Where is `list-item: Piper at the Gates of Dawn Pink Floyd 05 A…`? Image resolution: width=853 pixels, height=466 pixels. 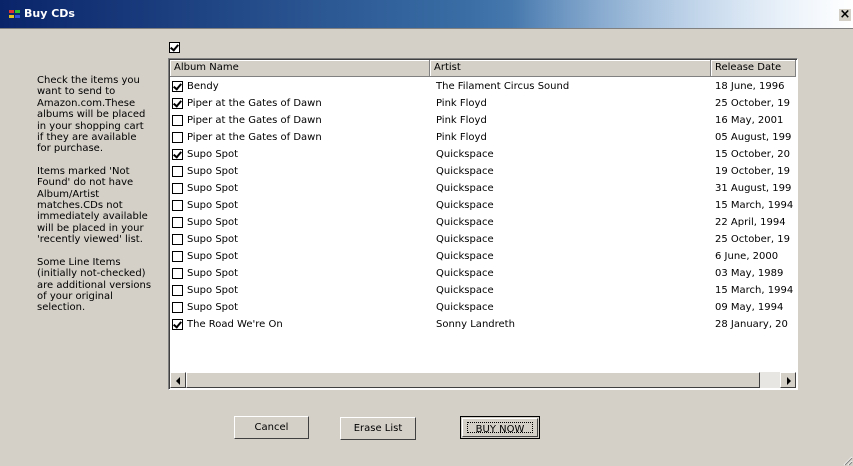 list-item: Piper at the Gates of Dawn Pink Floyd 05 A… is located at coordinates (483, 137).